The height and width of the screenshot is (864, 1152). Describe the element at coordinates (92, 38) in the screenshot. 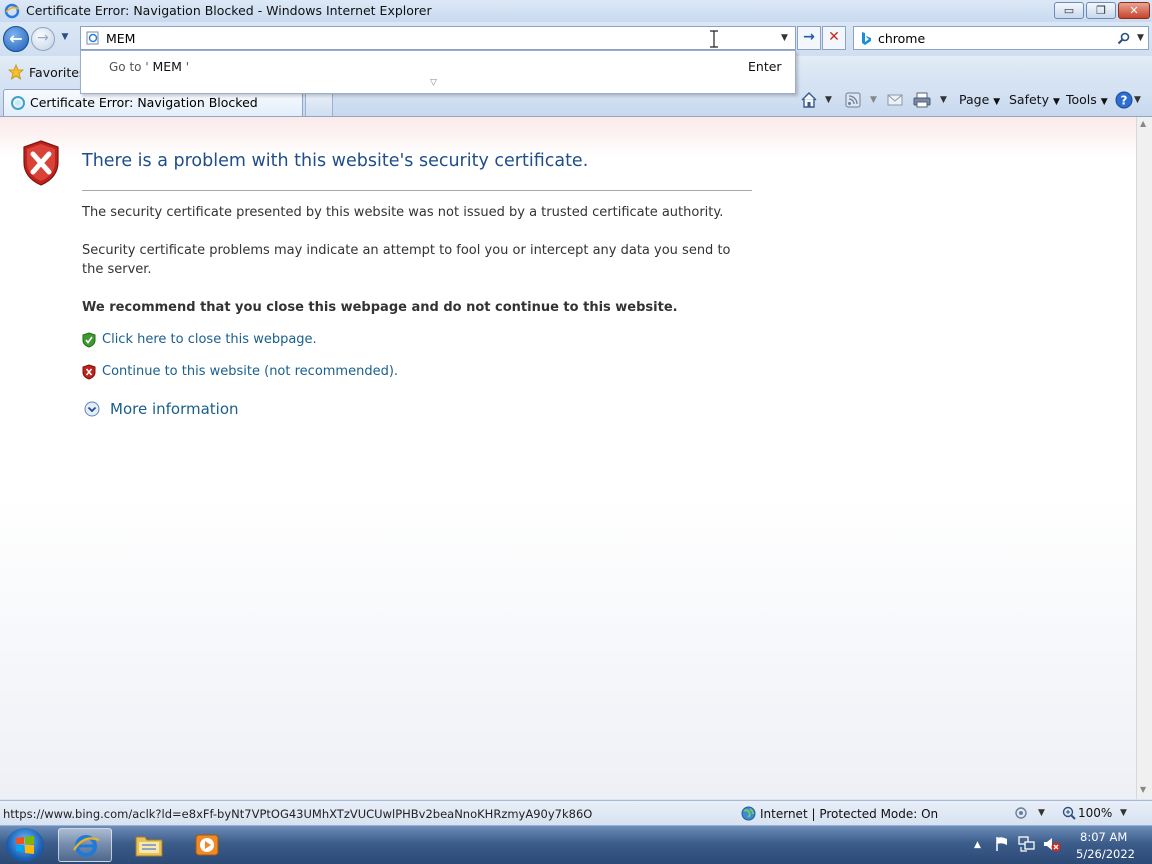

I see `page-icon` at that location.